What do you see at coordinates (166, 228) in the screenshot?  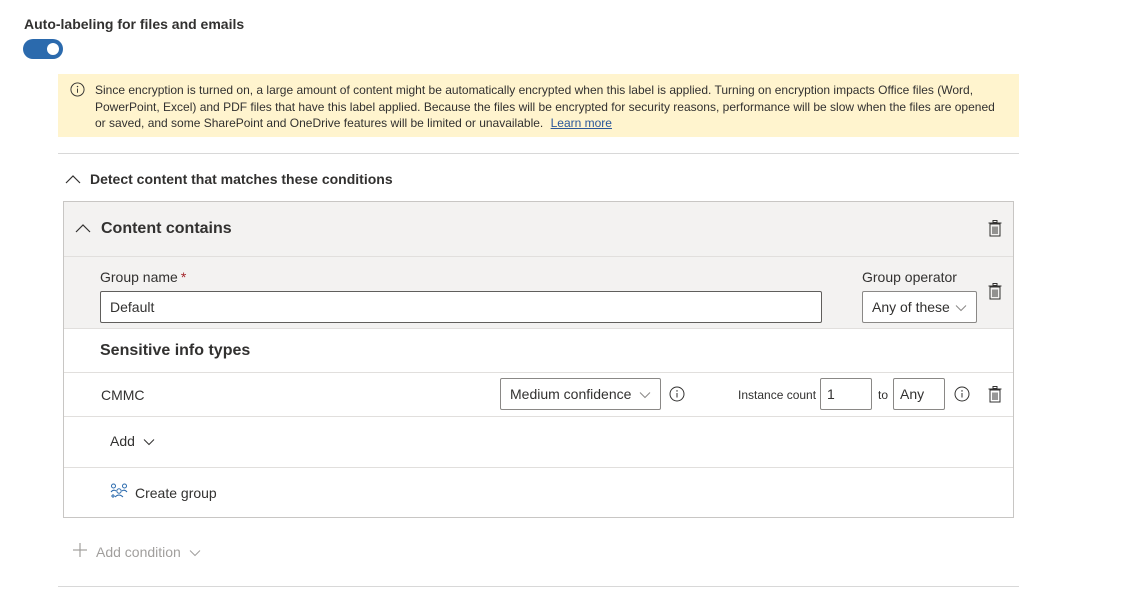 I see `content-contains-title: Content contains` at bounding box center [166, 228].